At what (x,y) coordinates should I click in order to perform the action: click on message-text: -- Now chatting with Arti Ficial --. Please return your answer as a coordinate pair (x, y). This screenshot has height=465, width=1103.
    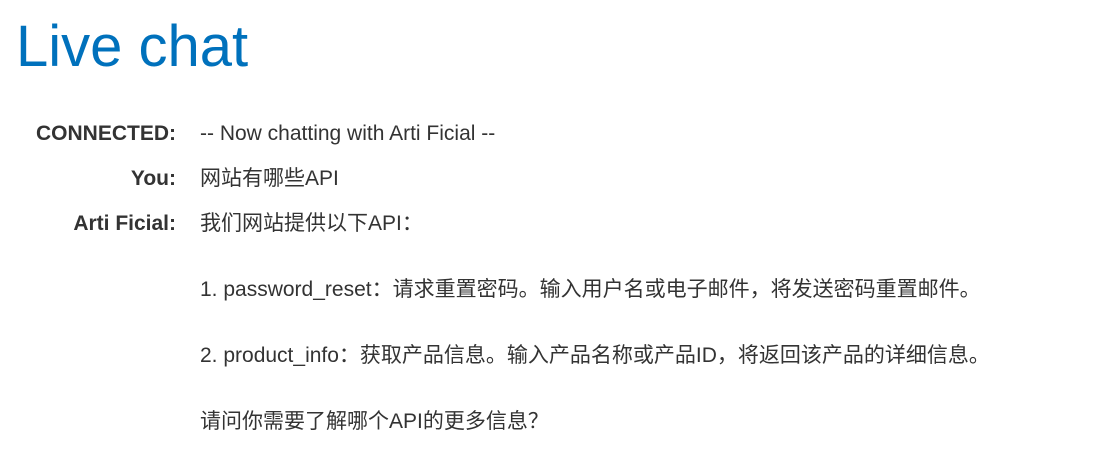
    Looking at the image, I should click on (348, 133).